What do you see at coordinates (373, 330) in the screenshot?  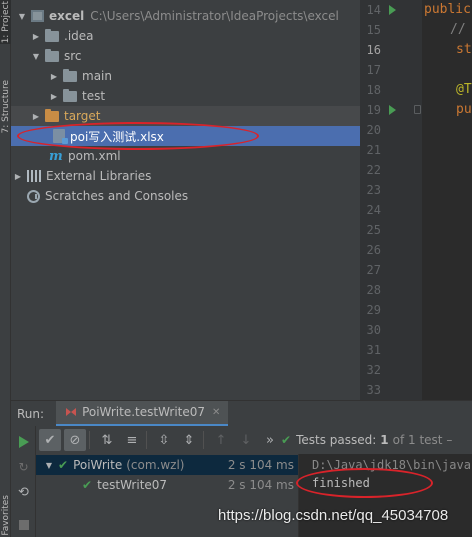 I see `line-number: 30` at bounding box center [373, 330].